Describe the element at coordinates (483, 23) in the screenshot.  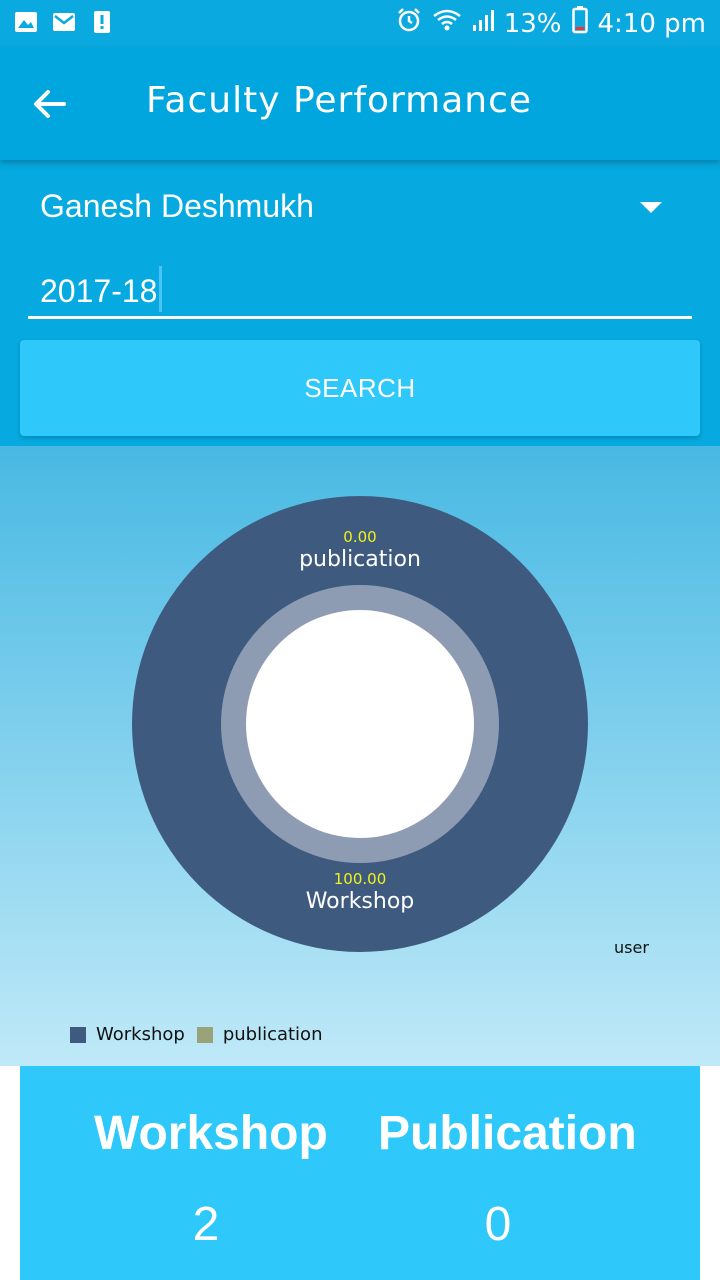
I see `signal-icon` at that location.